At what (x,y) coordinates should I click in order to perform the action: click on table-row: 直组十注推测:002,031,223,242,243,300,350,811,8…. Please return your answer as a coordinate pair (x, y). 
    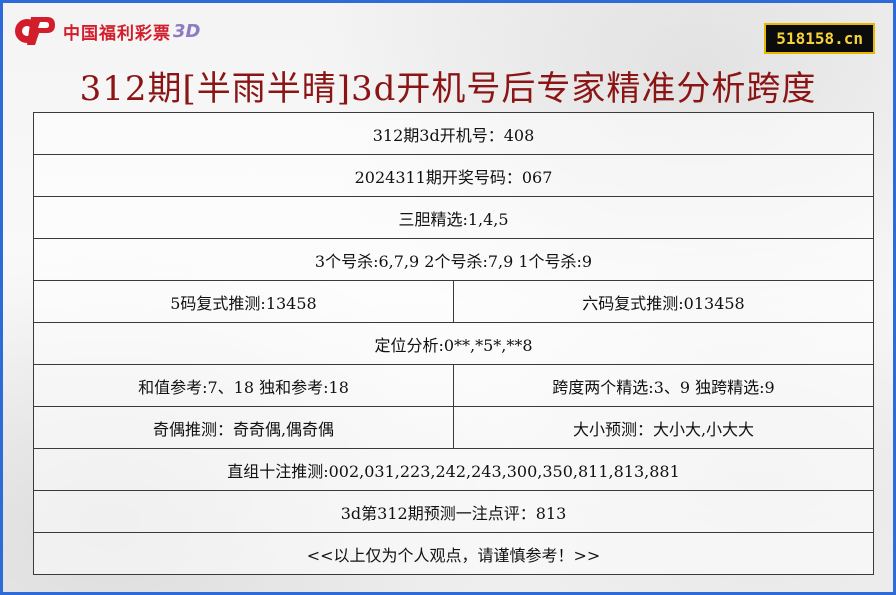
    Looking at the image, I should click on (453, 469).